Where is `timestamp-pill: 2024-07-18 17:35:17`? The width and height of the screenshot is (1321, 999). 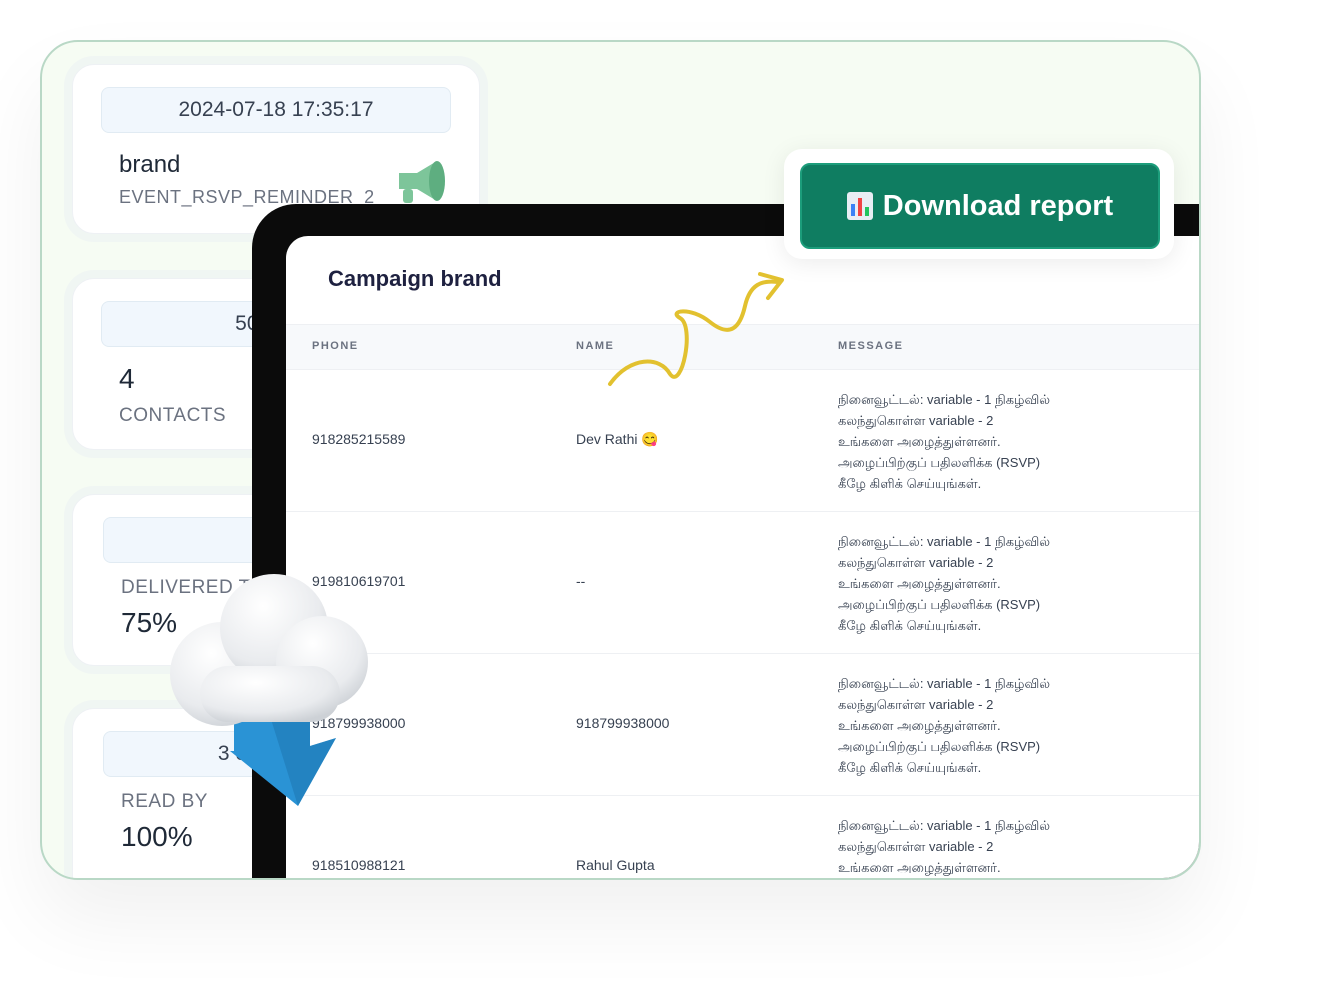 timestamp-pill: 2024-07-18 17:35:17 is located at coordinates (276, 110).